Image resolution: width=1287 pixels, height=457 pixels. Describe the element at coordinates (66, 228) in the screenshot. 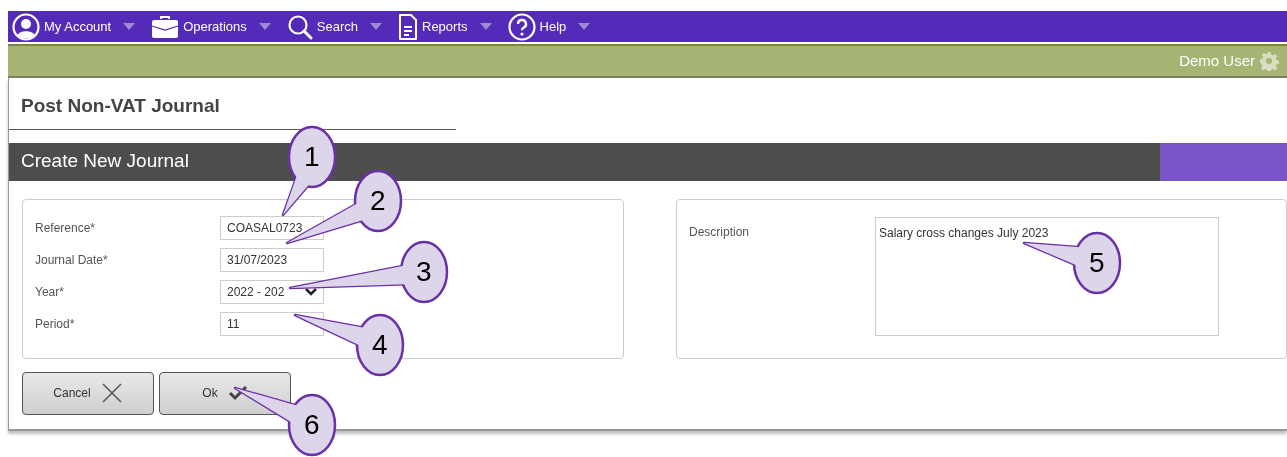

I see `field-label: Reference*` at that location.